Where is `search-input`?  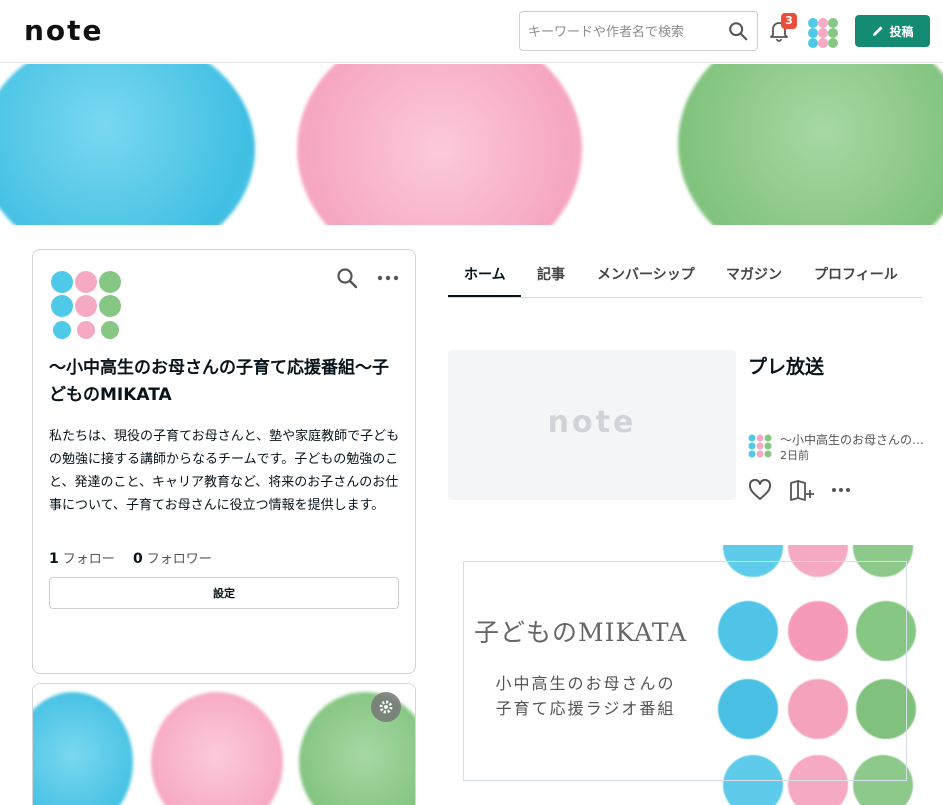
search-input is located at coordinates (625, 32).